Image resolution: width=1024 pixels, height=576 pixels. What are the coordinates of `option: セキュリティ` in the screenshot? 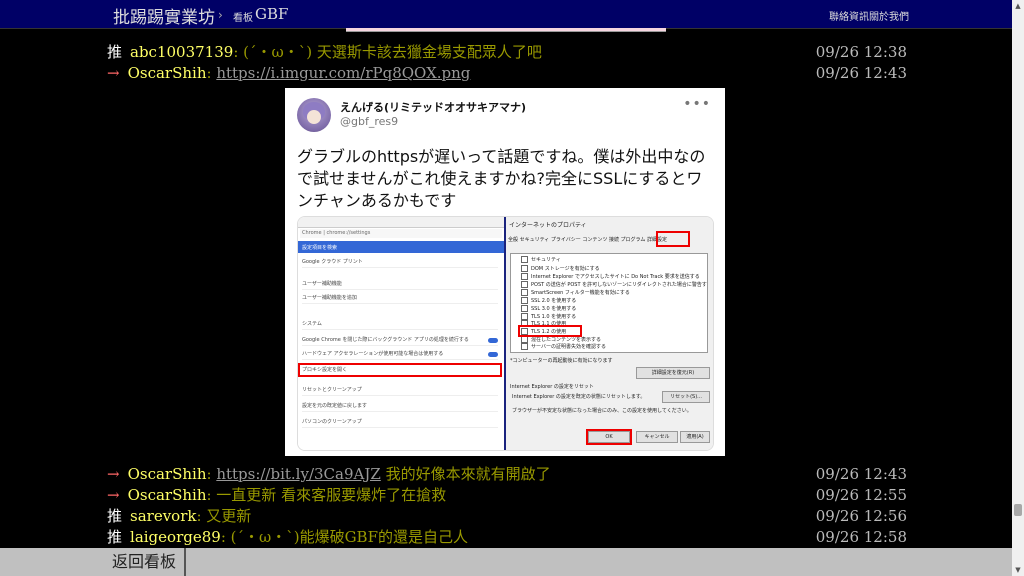 It's located at (541, 259).